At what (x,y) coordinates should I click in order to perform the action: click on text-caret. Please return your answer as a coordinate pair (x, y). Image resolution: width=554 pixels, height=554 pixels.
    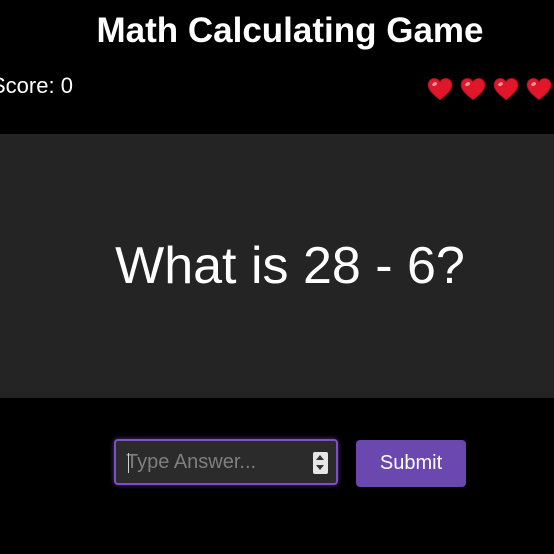
    Looking at the image, I should click on (128, 463).